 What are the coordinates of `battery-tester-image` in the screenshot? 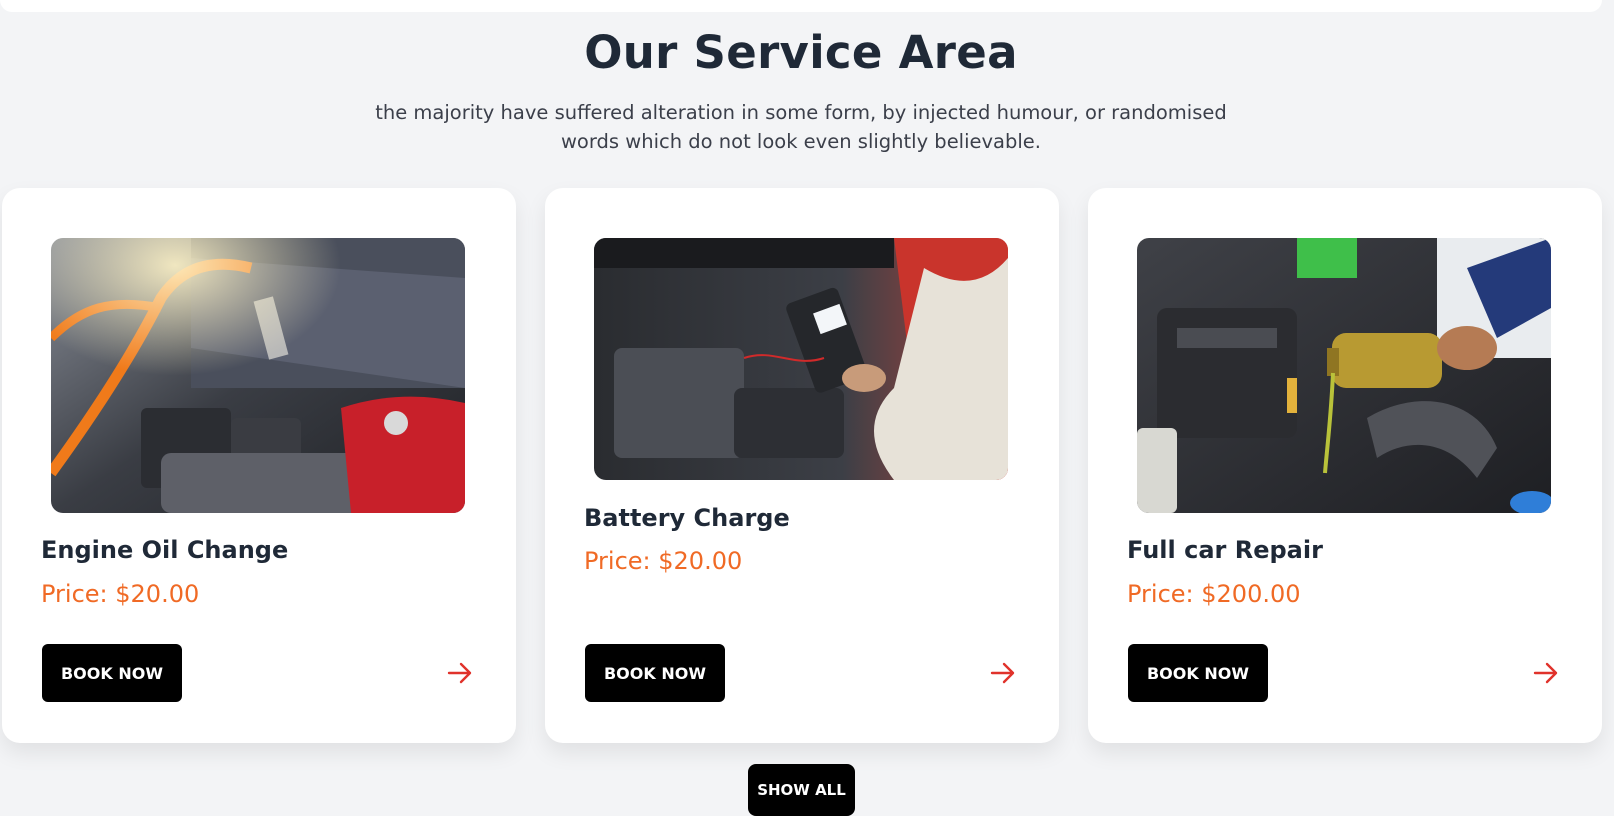 It's located at (801, 359).